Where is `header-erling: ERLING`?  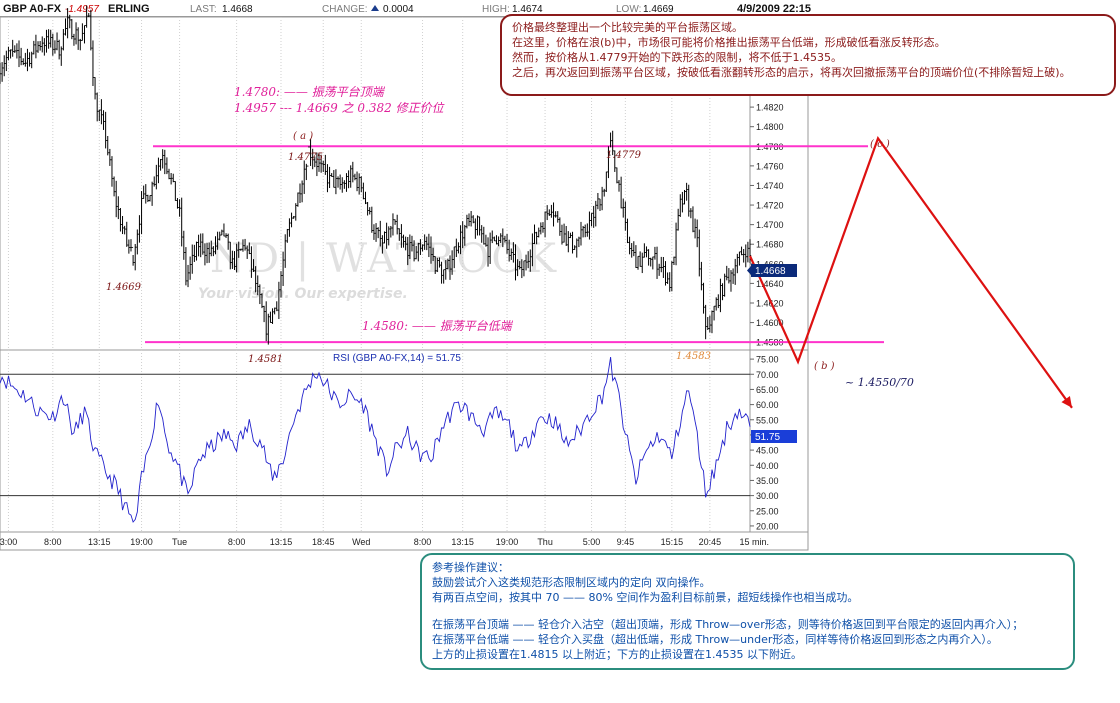 header-erling: ERLING is located at coordinates (129, 9).